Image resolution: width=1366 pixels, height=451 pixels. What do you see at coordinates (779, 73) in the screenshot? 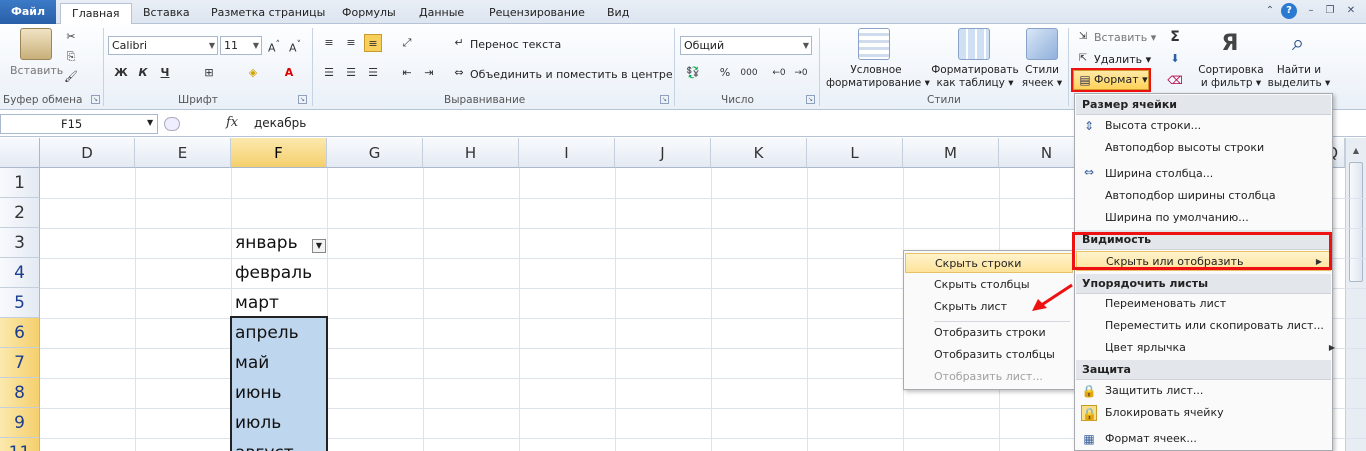
I see `increase-decimal-icon: ←0` at bounding box center [779, 73].